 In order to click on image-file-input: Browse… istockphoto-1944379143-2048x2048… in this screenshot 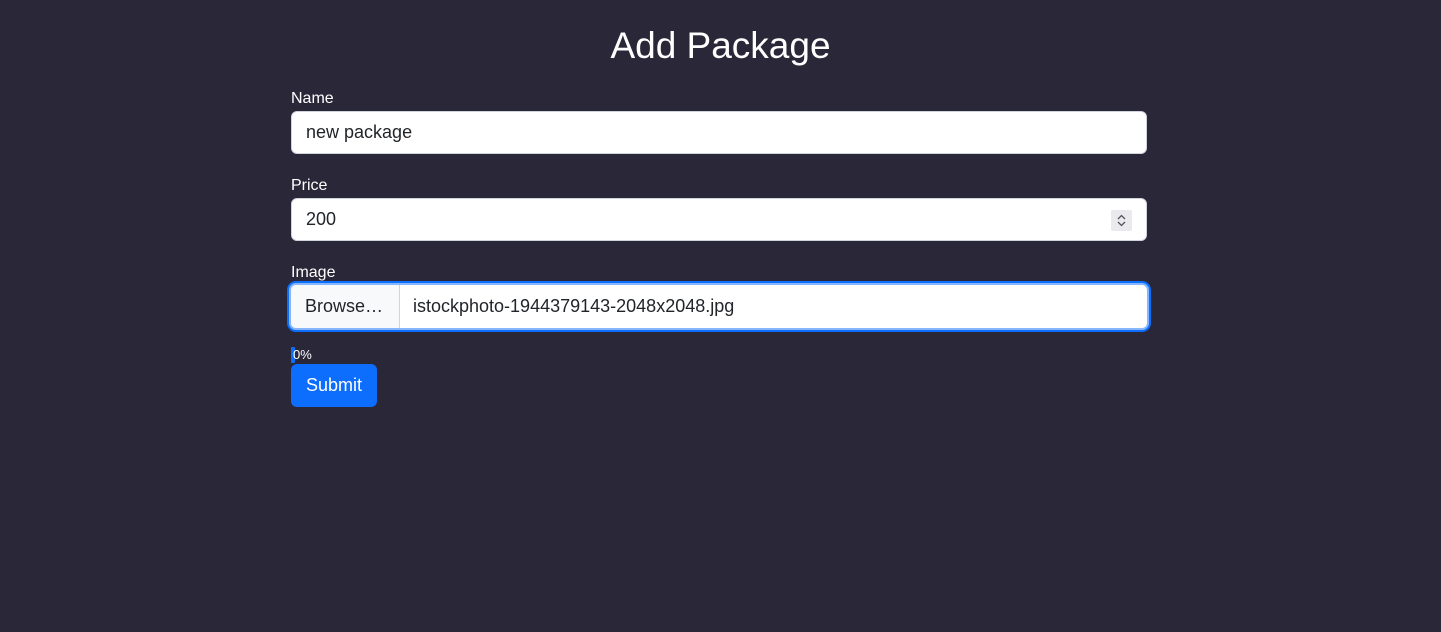, I will do `click(719, 306)`.